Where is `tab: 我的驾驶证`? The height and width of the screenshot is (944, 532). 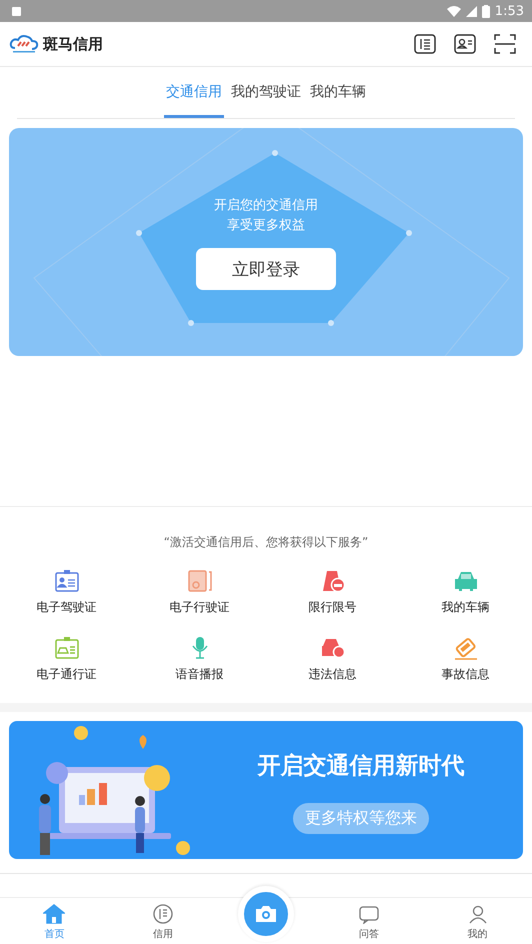
tab: 我的驾驶证 is located at coordinates (266, 92).